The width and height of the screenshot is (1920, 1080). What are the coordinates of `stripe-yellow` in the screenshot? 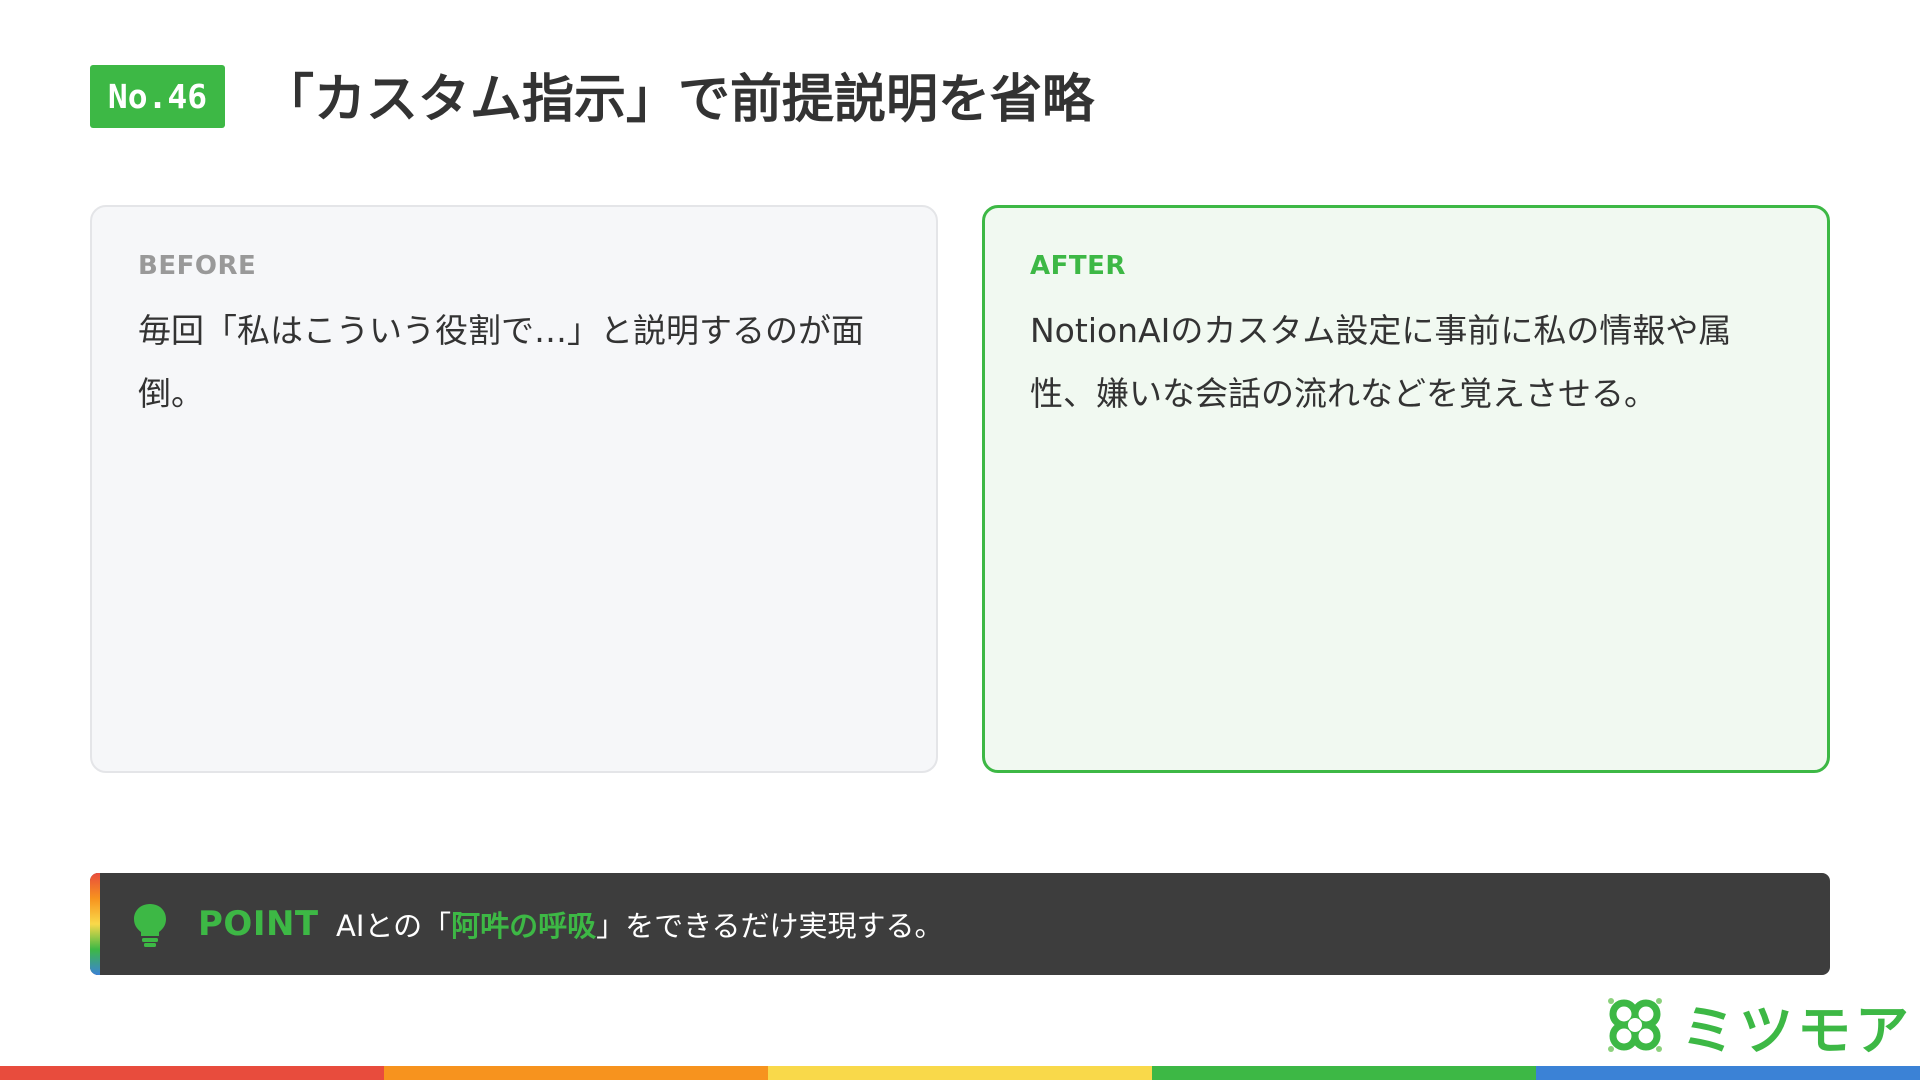 It's located at (960, 1073).